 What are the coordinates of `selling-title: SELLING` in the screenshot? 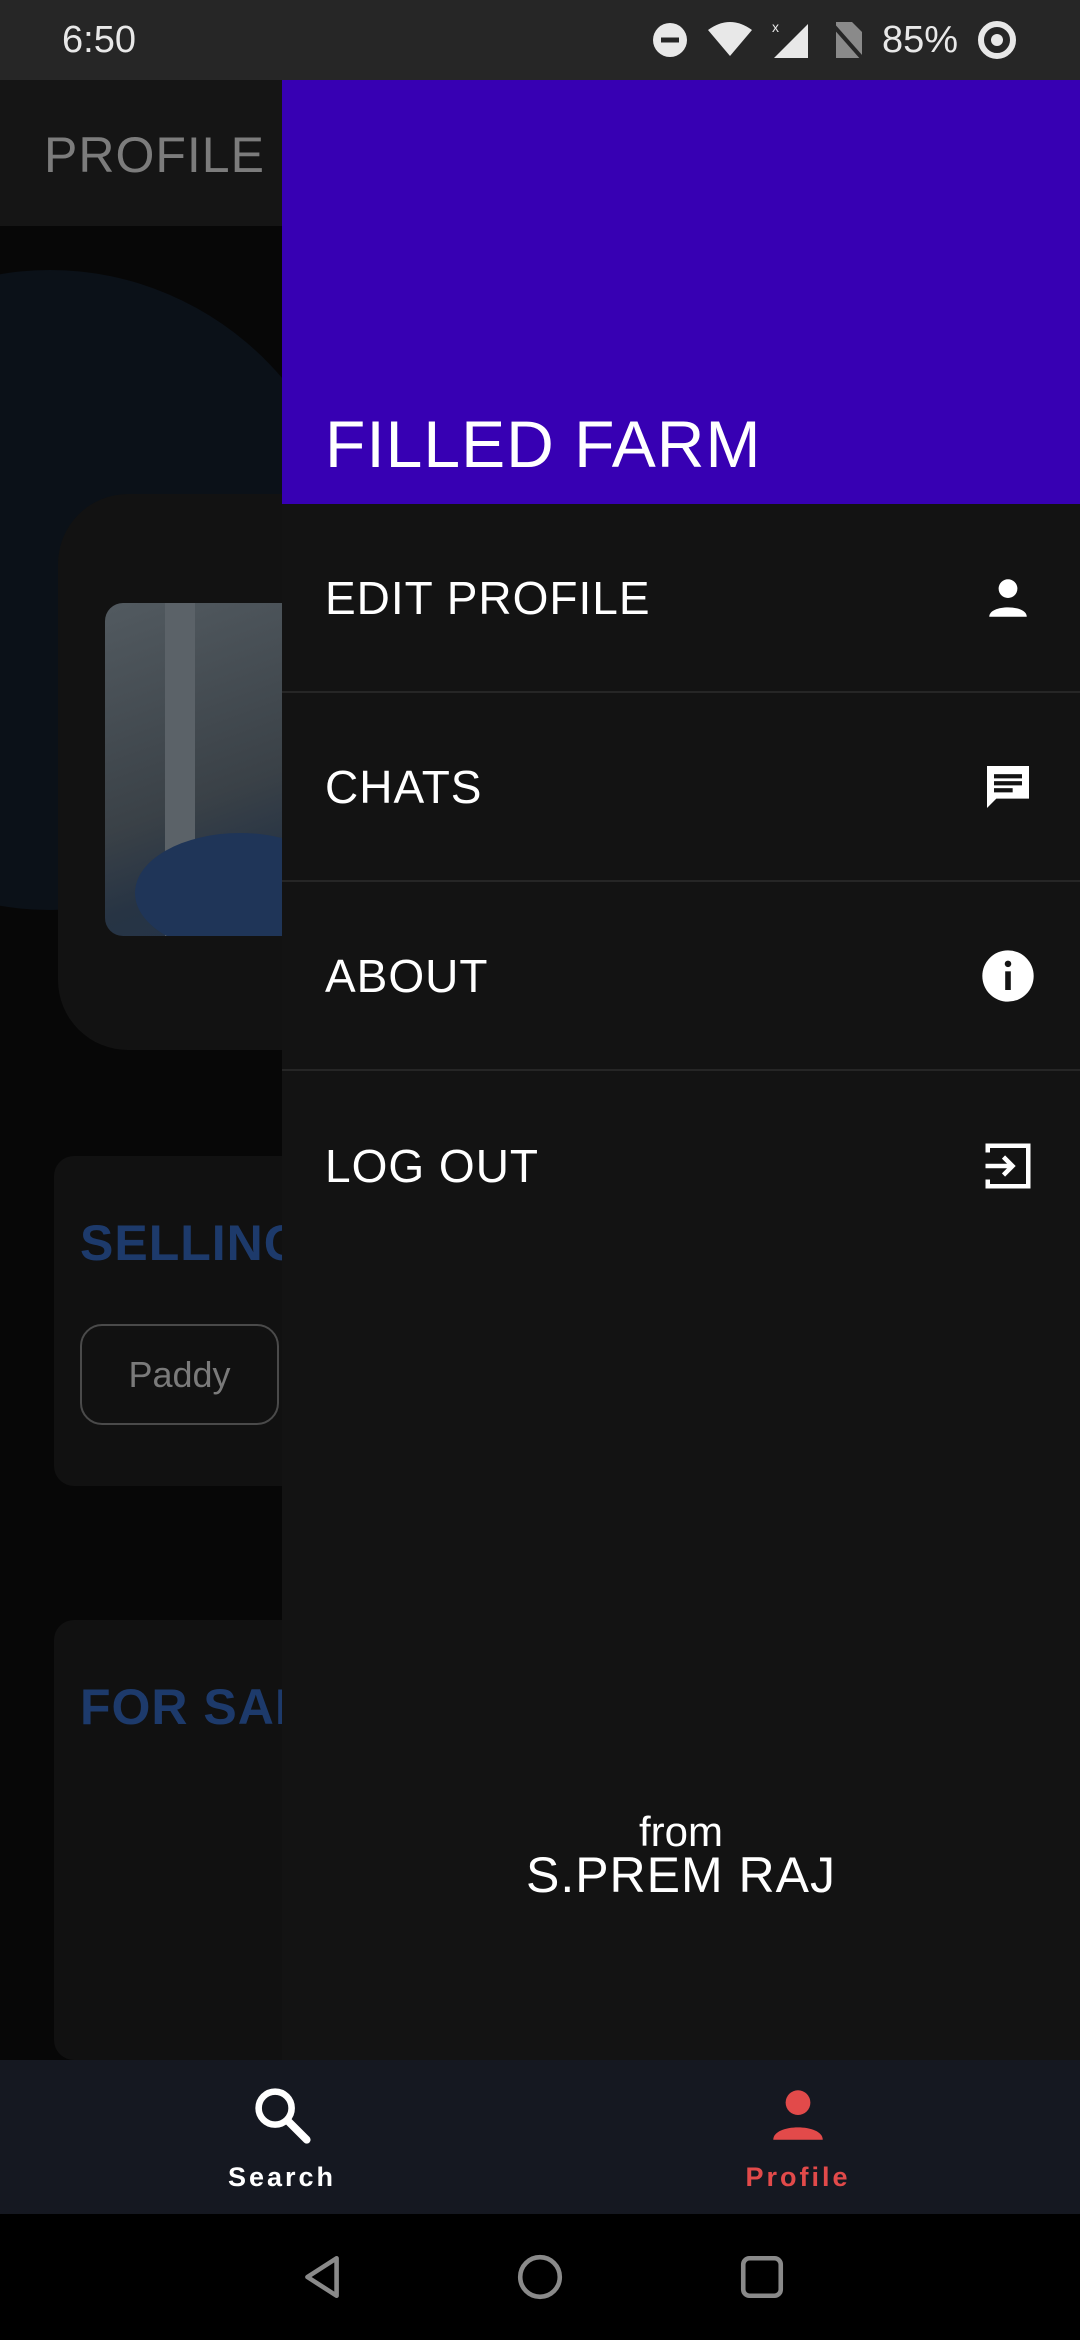 It's located at (192, 1243).